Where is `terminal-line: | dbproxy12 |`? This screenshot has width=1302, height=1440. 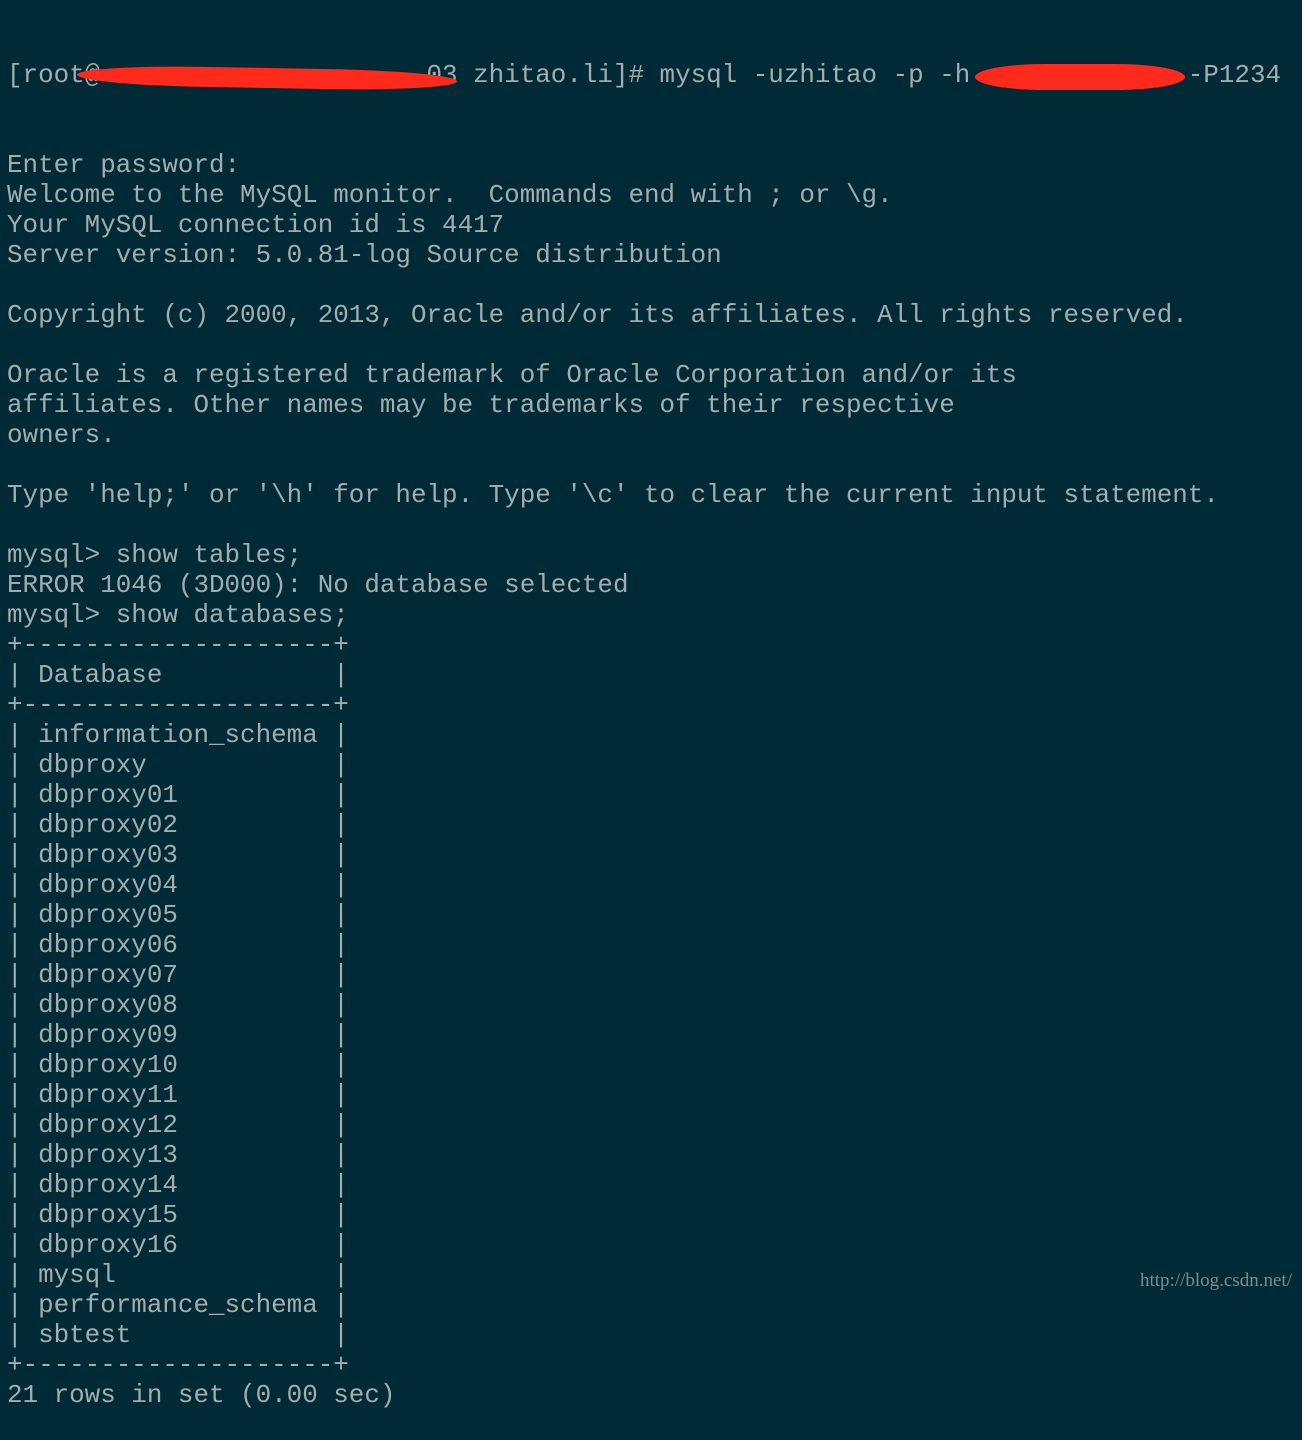 terminal-line: | dbproxy12 | is located at coordinates (178, 1125).